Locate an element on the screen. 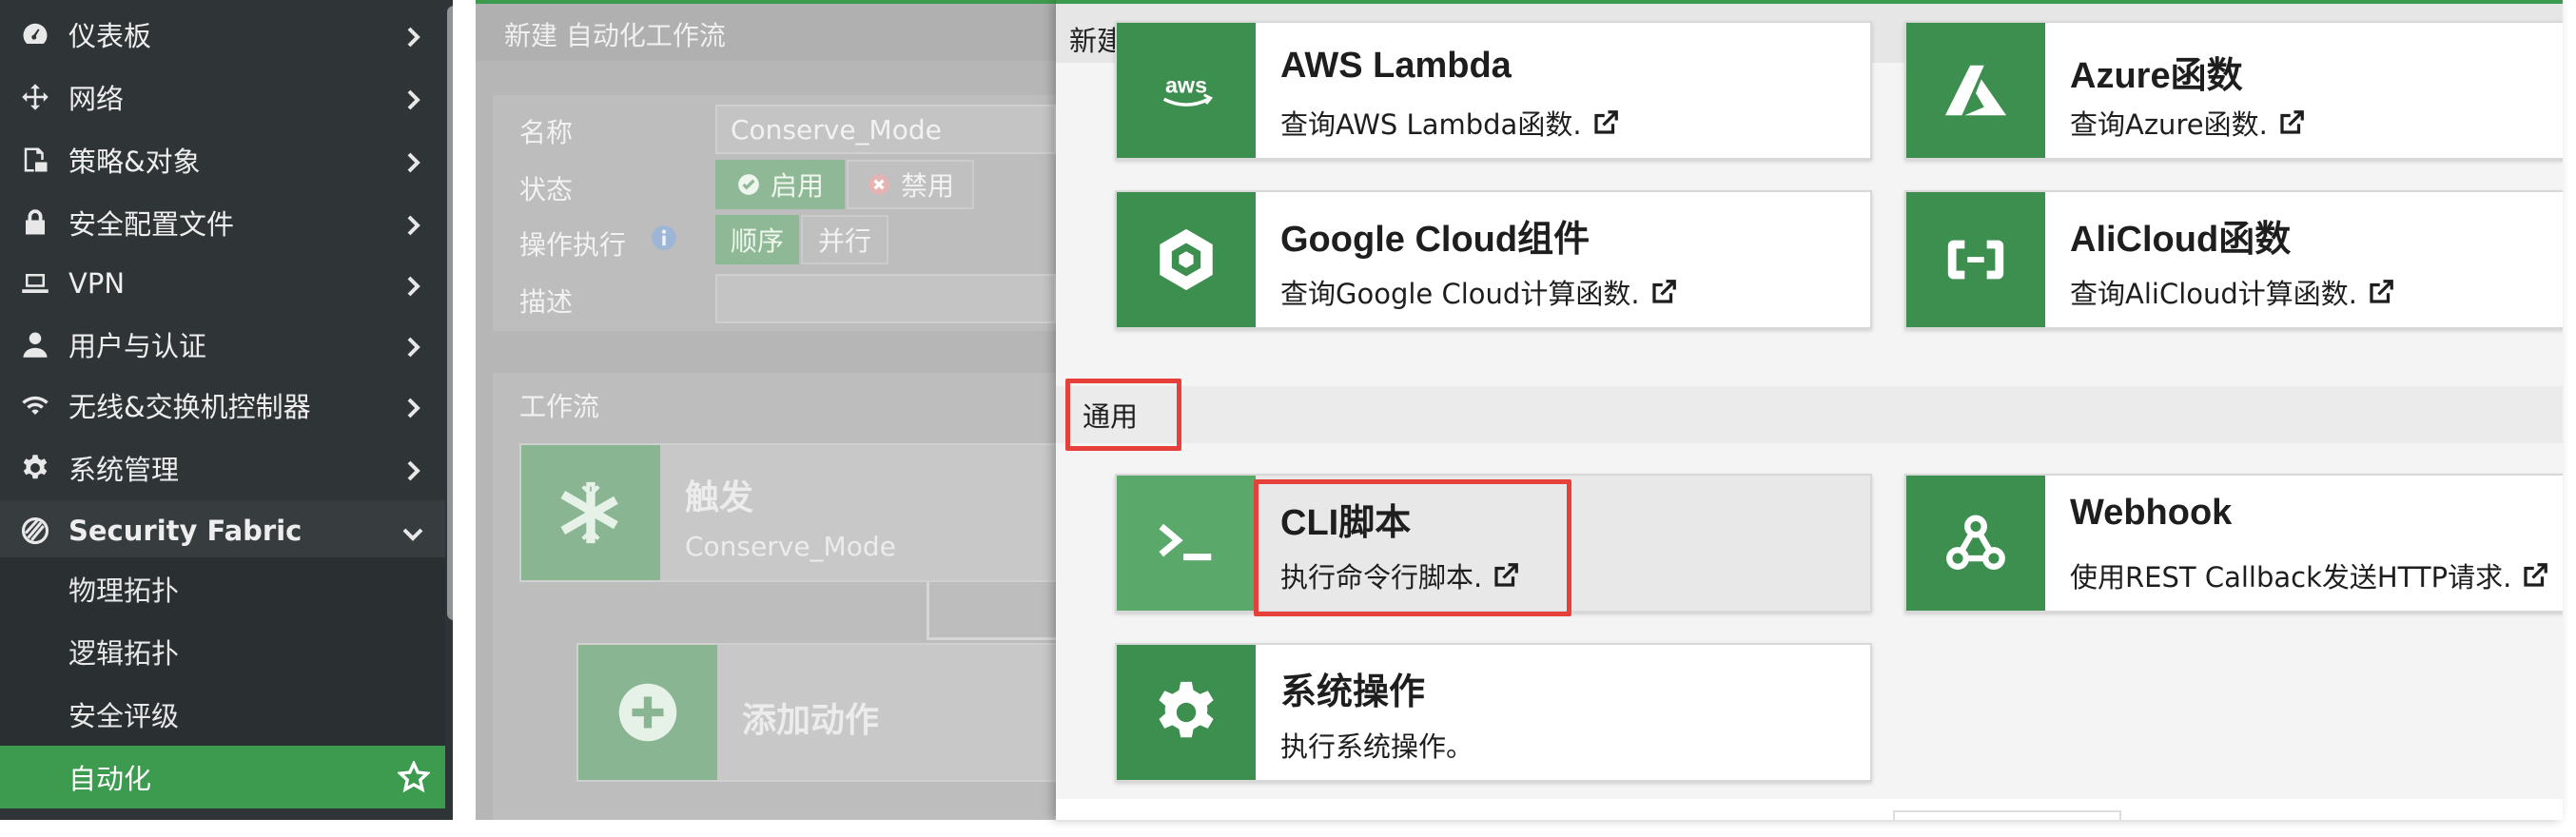  sidebar-item-label: 仪表板 is located at coordinates (110, 36).